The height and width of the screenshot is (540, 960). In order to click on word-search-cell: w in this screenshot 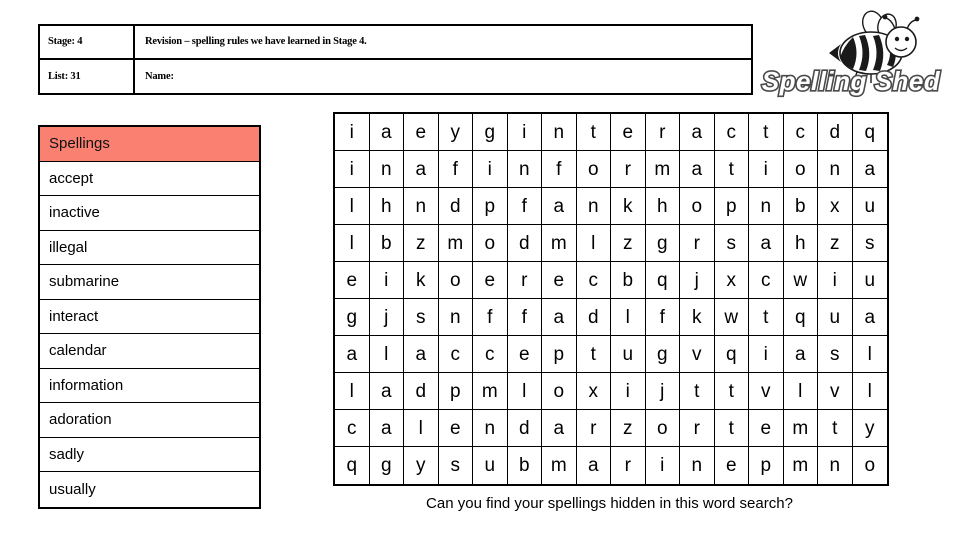, I will do `click(731, 317)`.